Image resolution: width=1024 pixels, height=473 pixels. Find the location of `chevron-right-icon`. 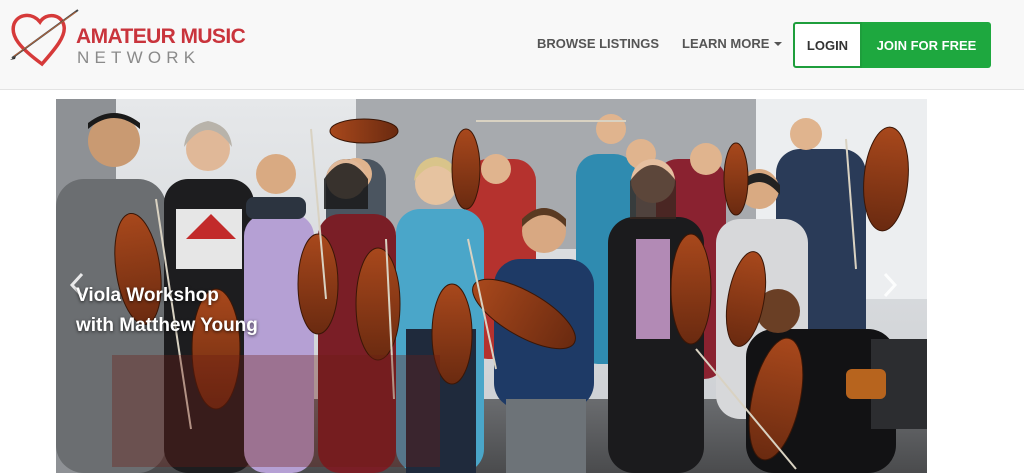

chevron-right-icon is located at coordinates (890, 285).